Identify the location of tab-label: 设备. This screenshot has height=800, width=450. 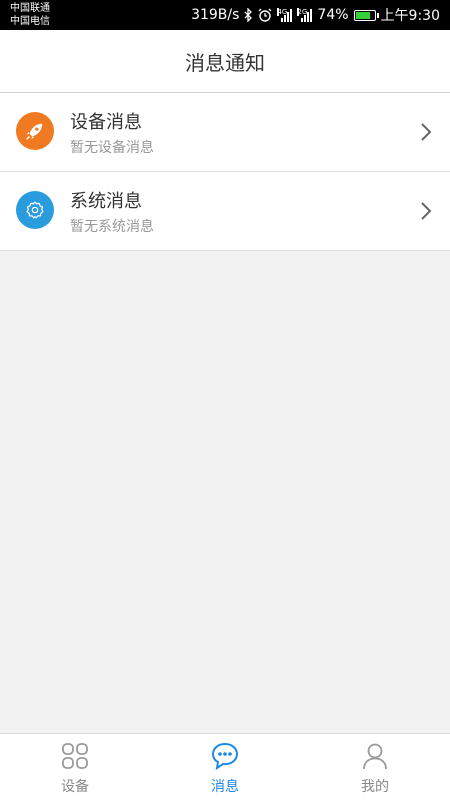
(75, 787).